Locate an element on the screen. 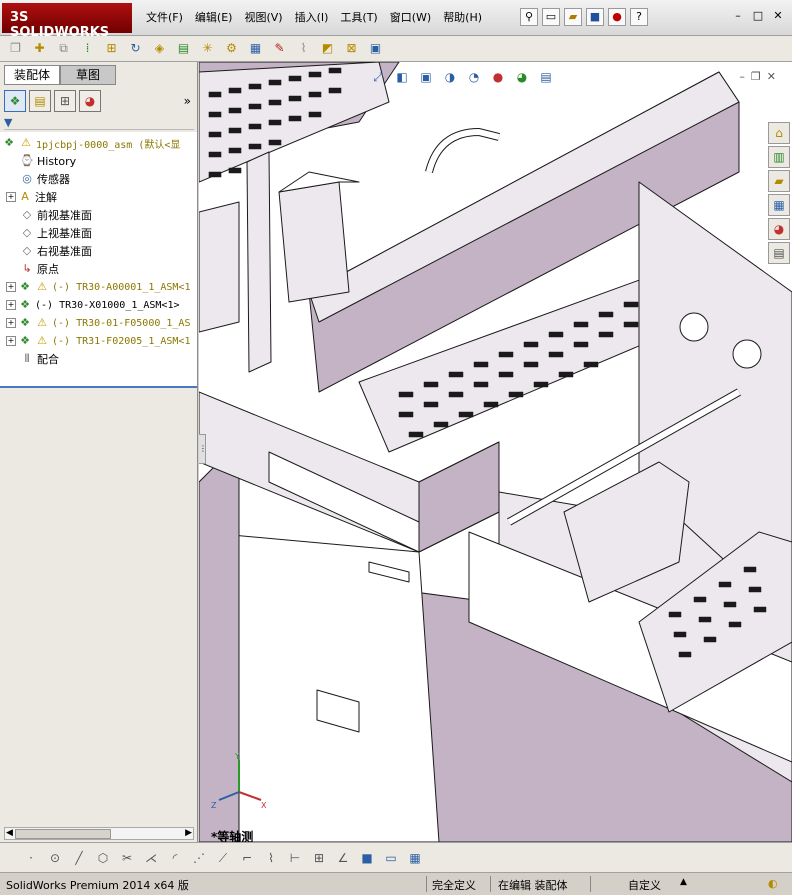 The width and height of the screenshot is (792, 895). tab-sketch: 草图 is located at coordinates (88, 75).